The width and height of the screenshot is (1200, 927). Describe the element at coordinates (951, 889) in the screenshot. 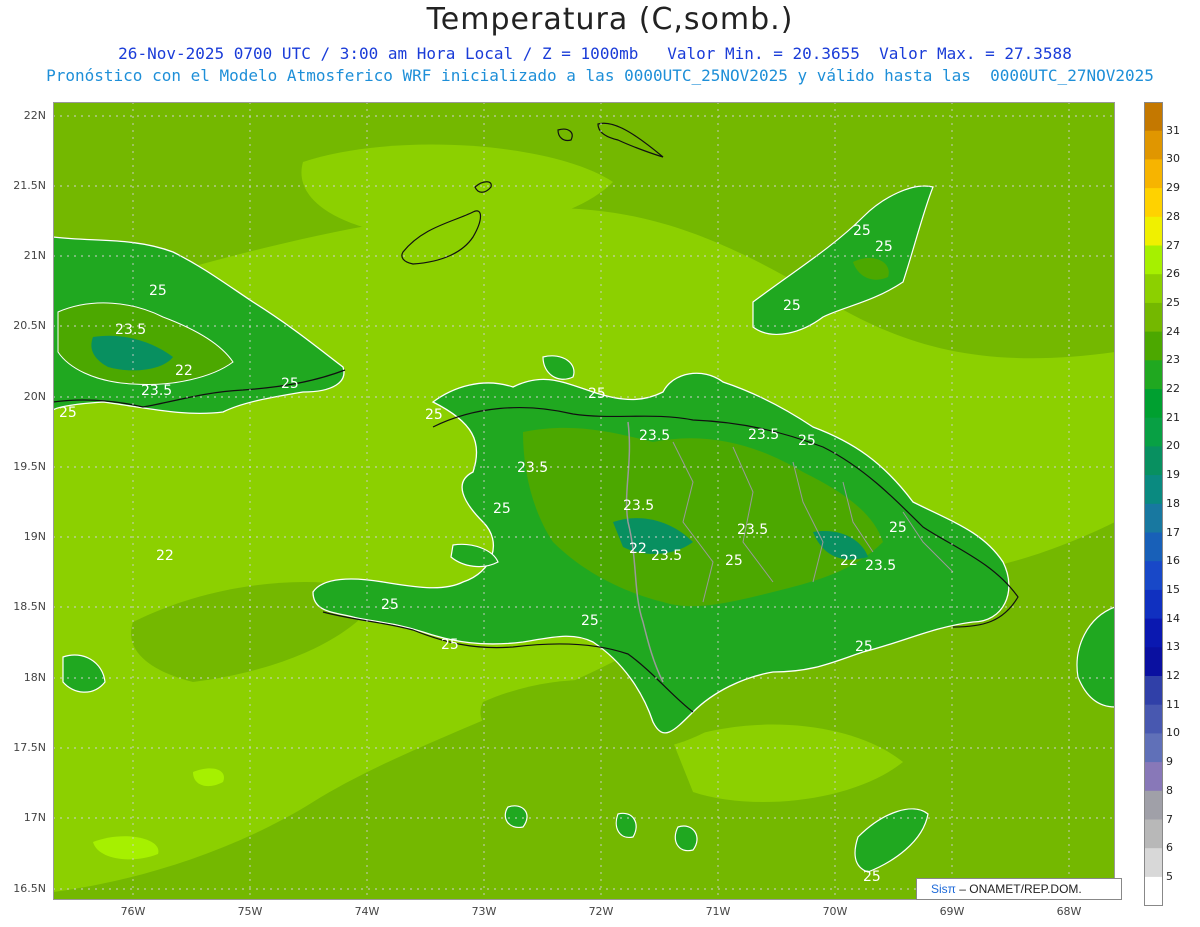

I see `credit-pi: π` at that location.